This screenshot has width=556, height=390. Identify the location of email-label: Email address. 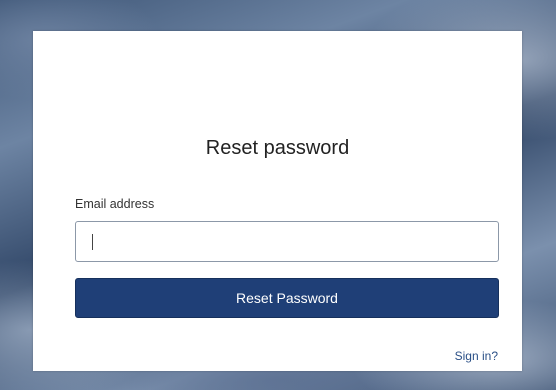
(115, 204).